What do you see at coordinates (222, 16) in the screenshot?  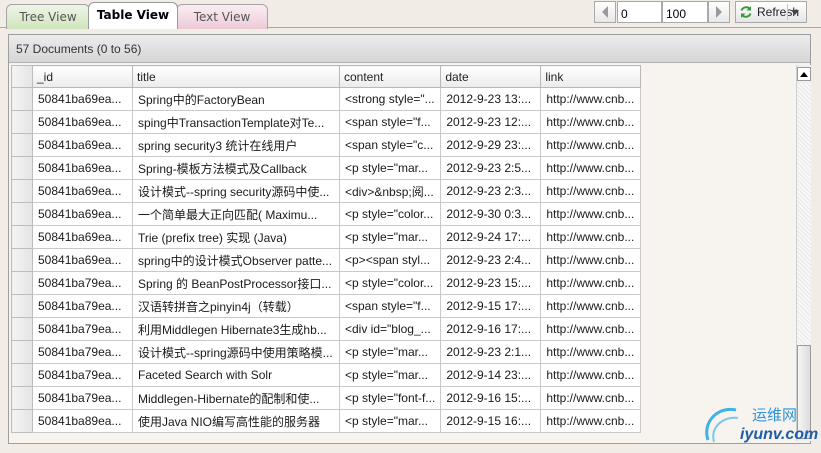 I see `tab-text-view: Text View` at bounding box center [222, 16].